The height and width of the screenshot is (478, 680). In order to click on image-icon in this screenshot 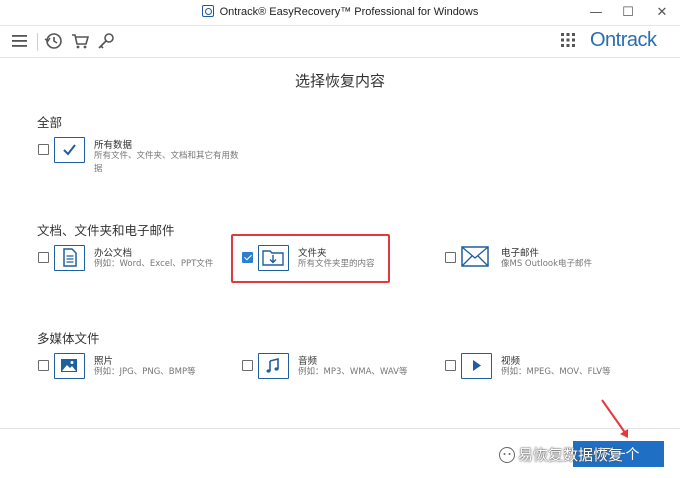, I will do `click(69, 366)`.